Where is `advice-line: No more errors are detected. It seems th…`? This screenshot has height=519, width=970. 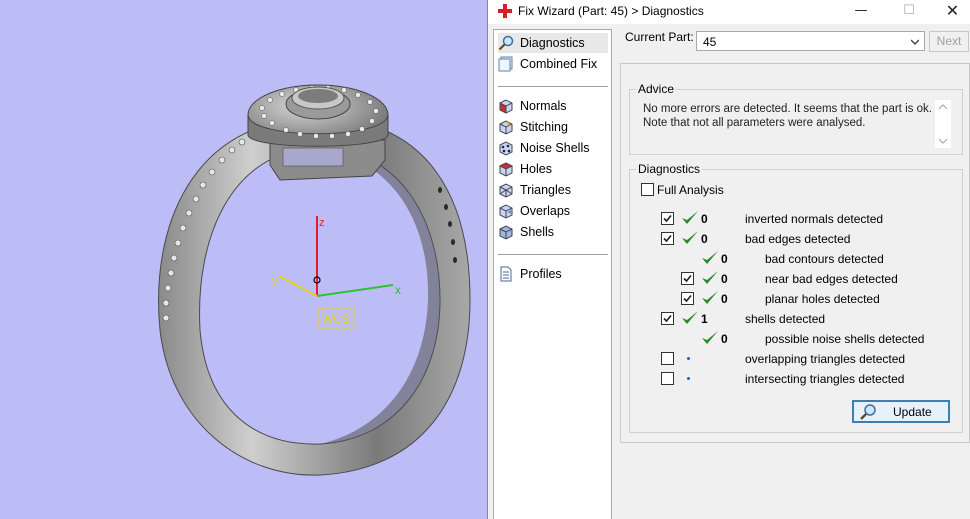 advice-line: No more errors are detected. It seems th… is located at coordinates (787, 109).